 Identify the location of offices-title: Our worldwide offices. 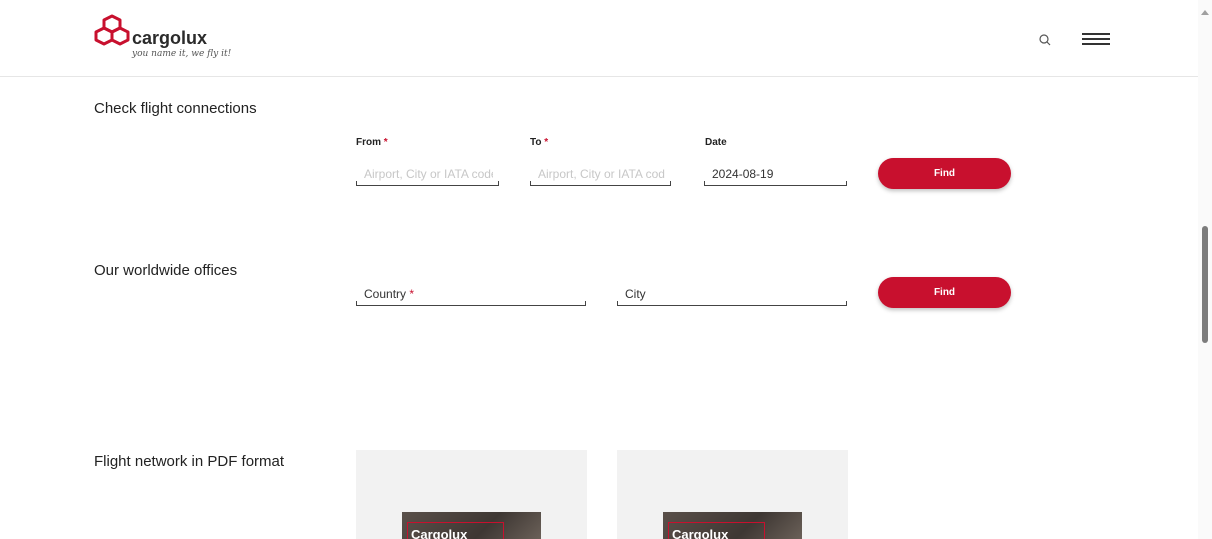
(166, 270).